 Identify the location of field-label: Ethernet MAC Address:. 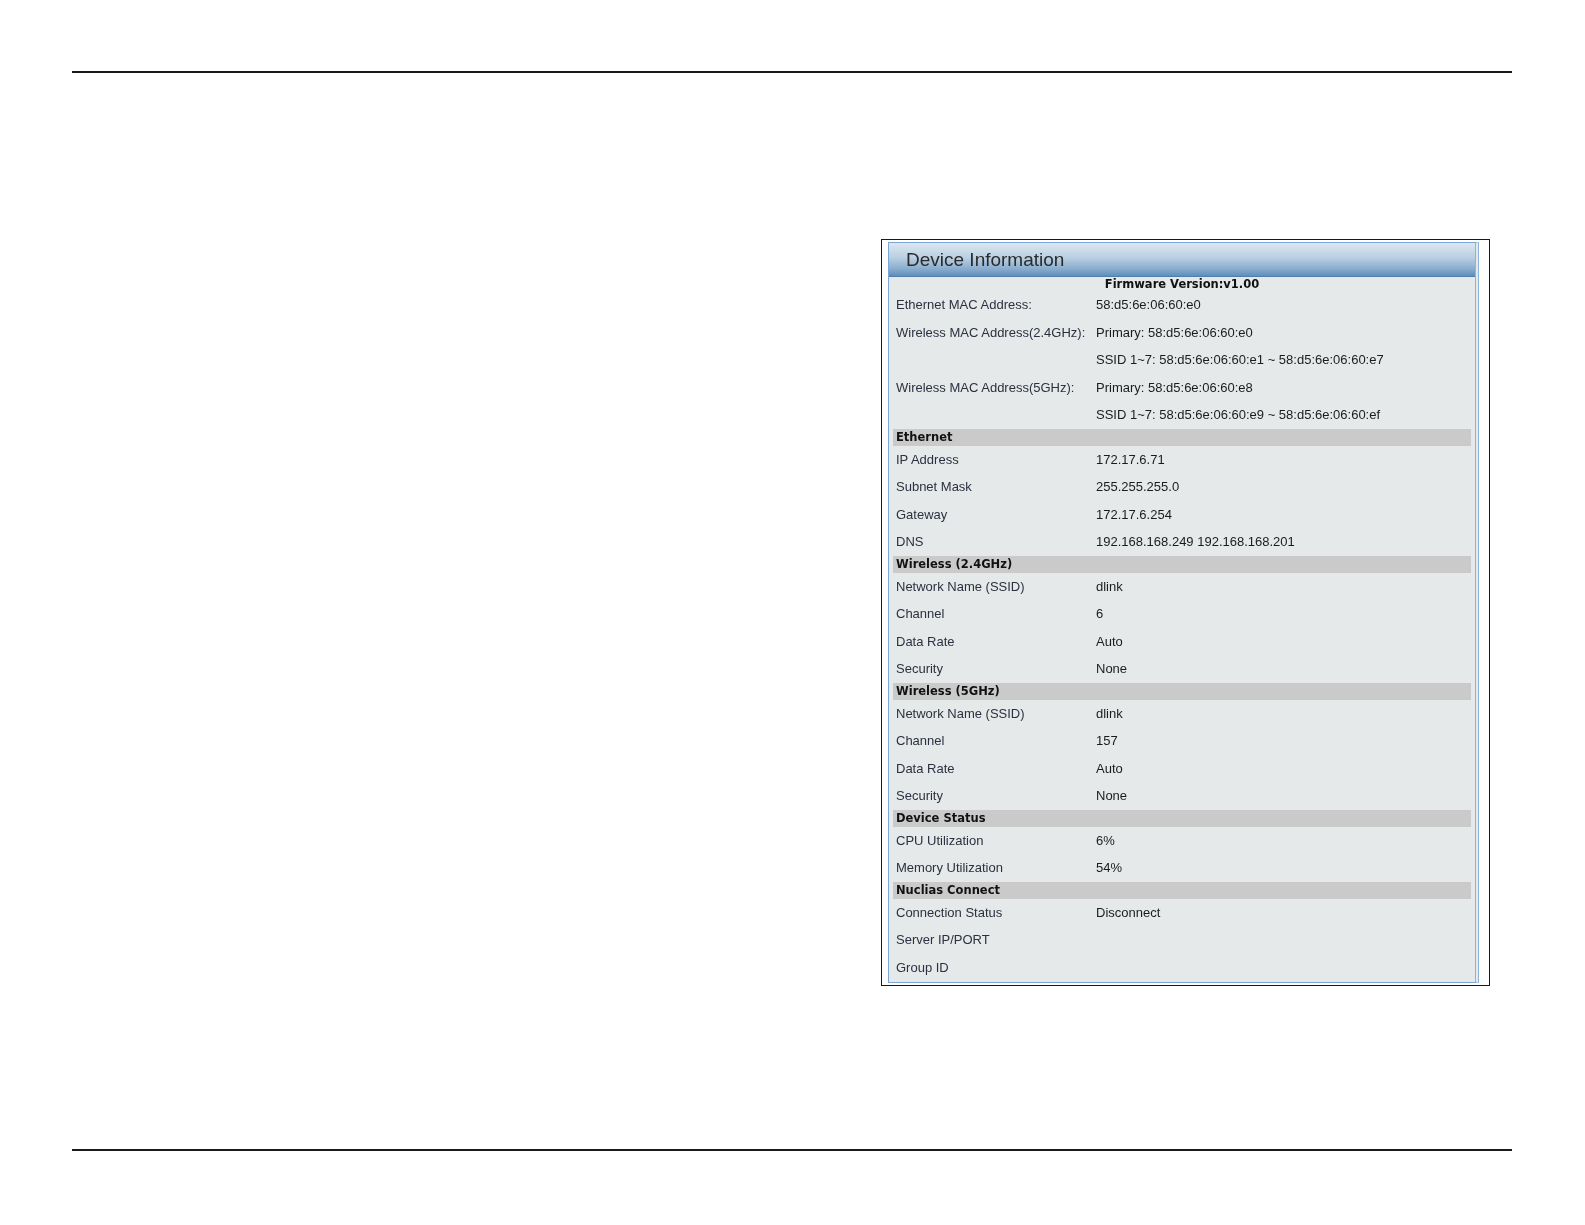
(964, 305).